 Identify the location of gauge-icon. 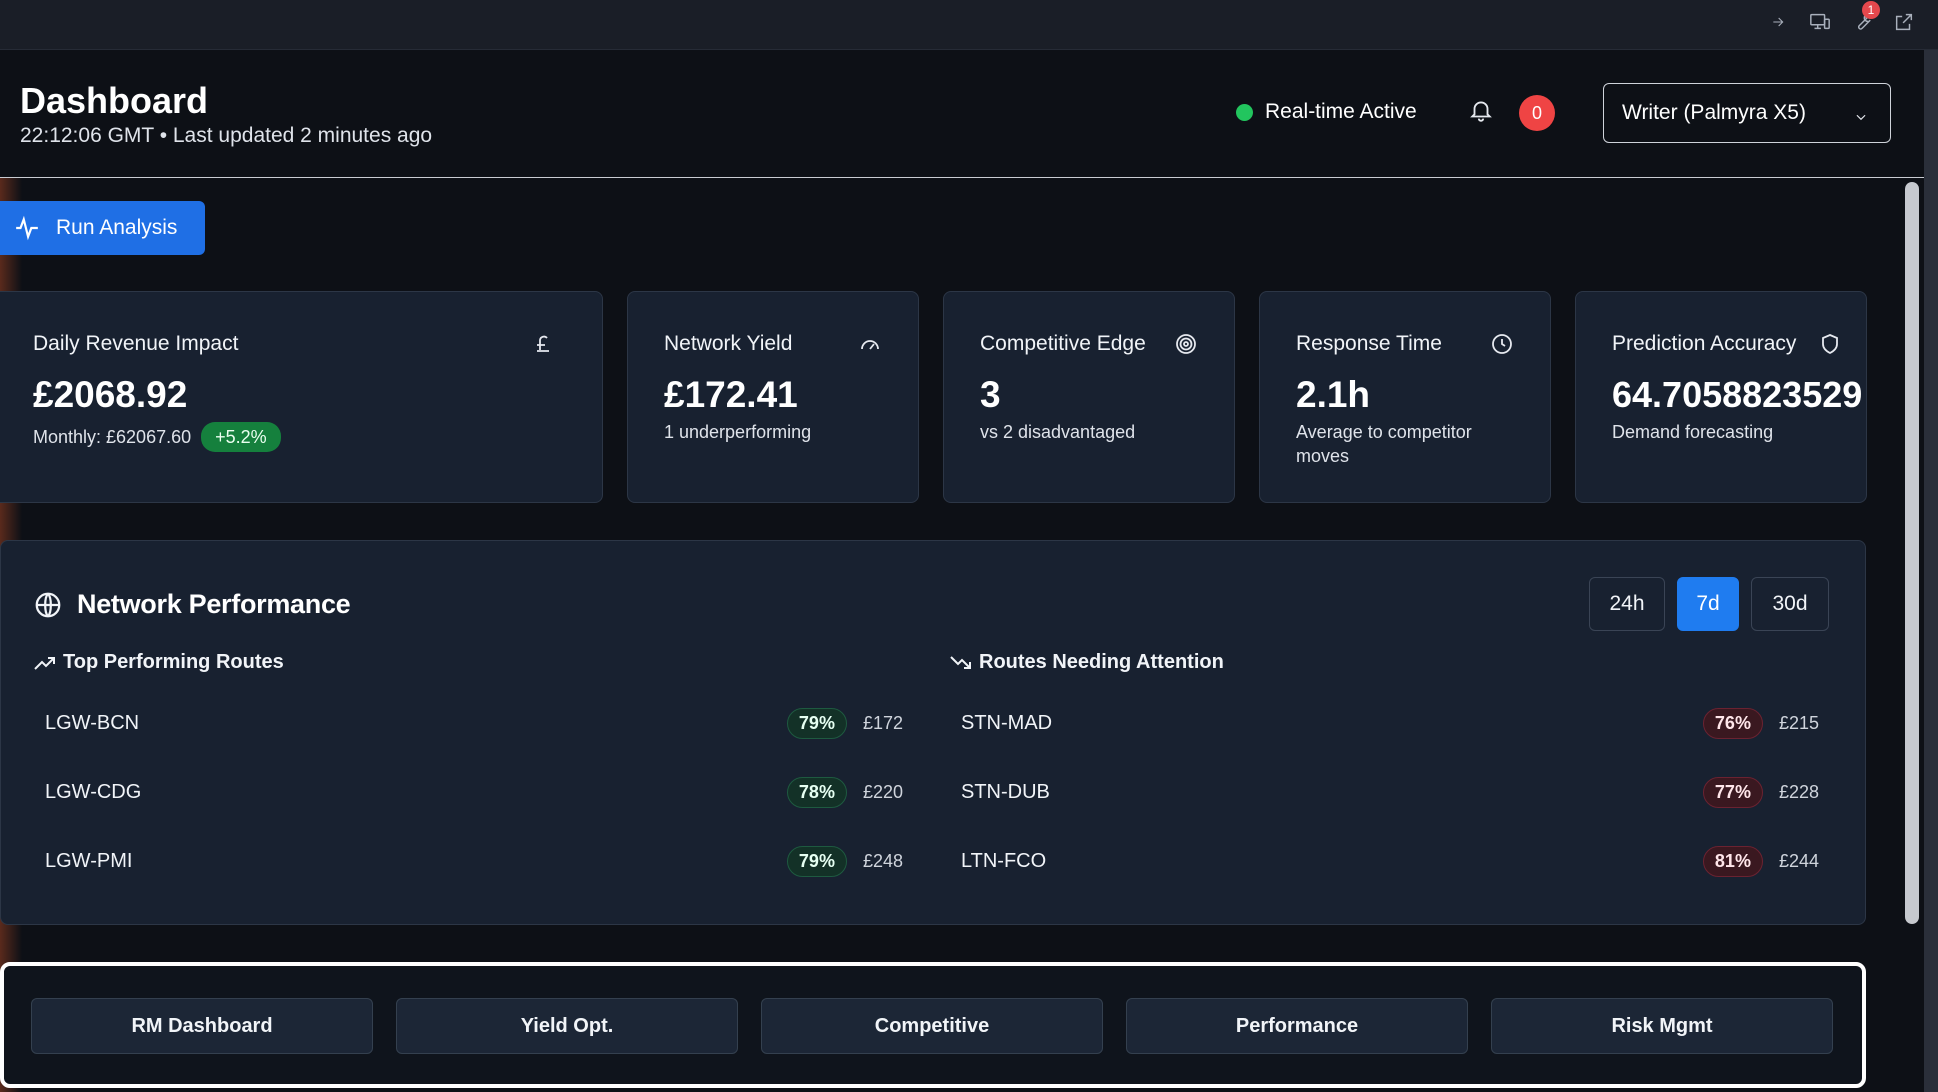
(871, 345).